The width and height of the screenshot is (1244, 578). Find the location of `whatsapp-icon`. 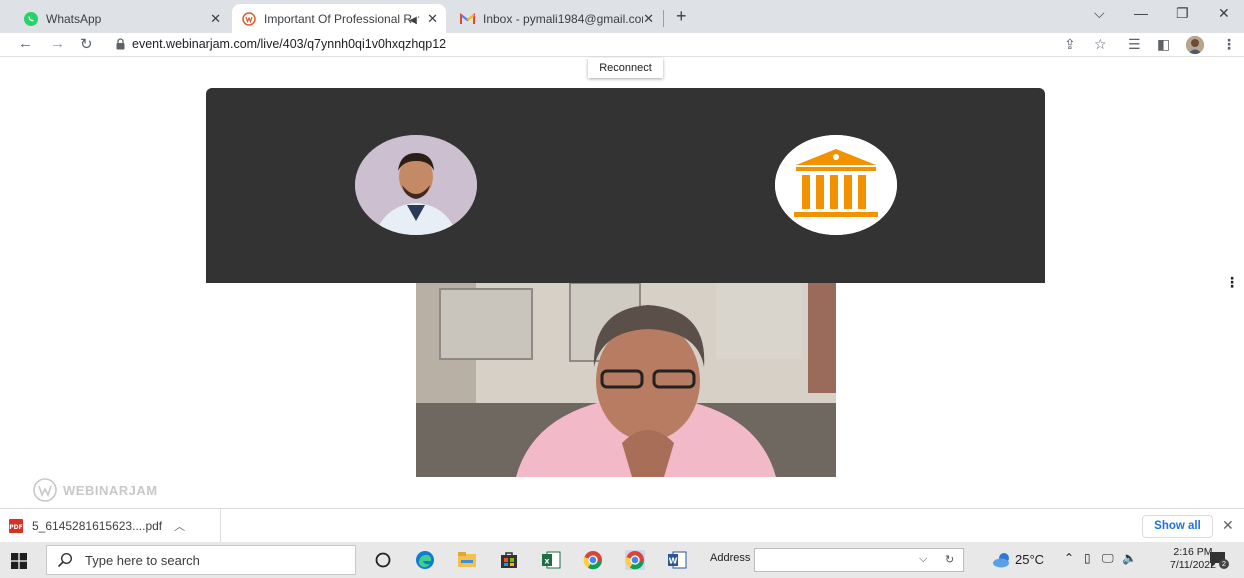

whatsapp-icon is located at coordinates (31, 18).